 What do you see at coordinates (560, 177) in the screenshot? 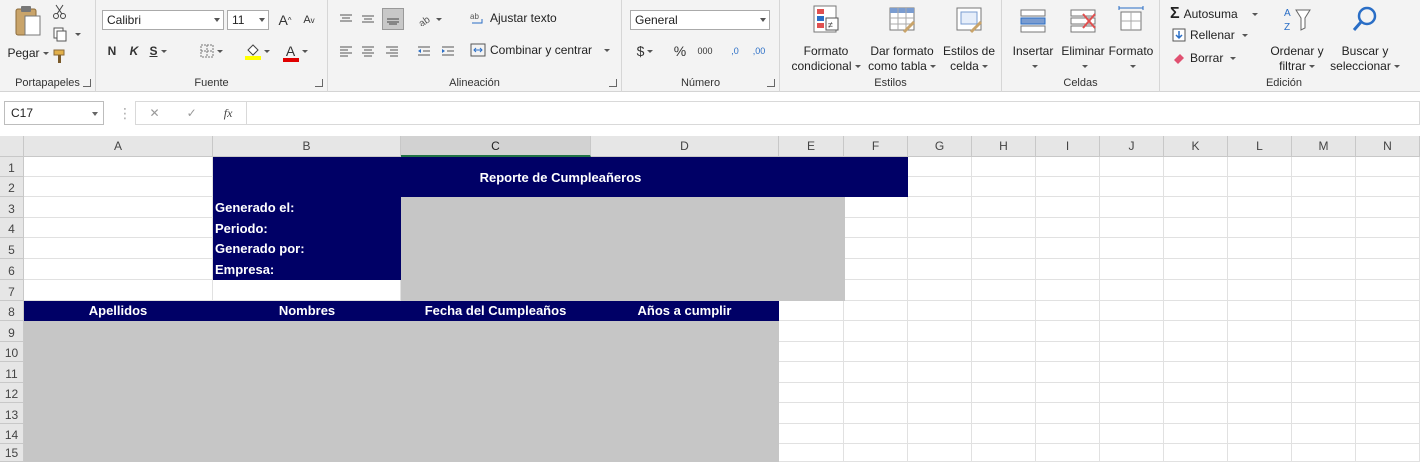
I see `report-title: Reporte de Cumpleañeros` at bounding box center [560, 177].